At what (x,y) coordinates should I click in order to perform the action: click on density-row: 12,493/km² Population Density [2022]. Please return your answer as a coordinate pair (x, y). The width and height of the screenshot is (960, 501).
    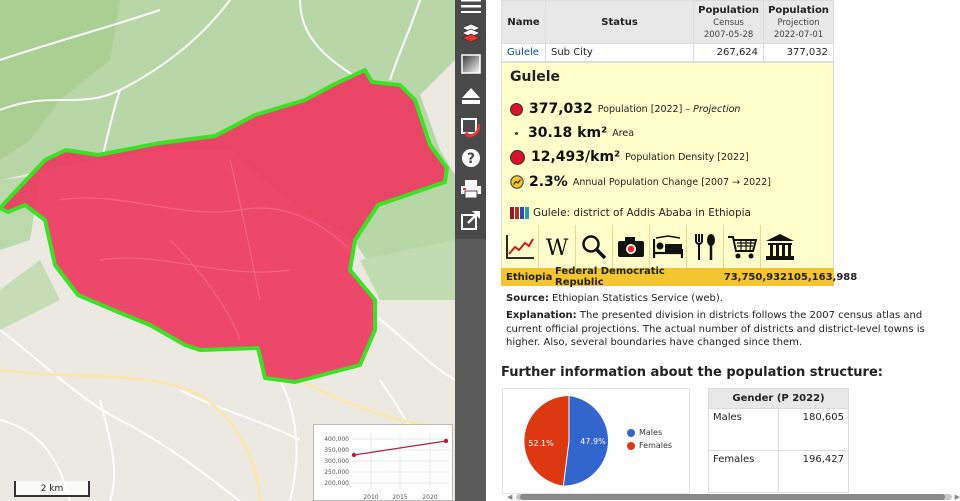
    Looking at the image, I should click on (629, 157).